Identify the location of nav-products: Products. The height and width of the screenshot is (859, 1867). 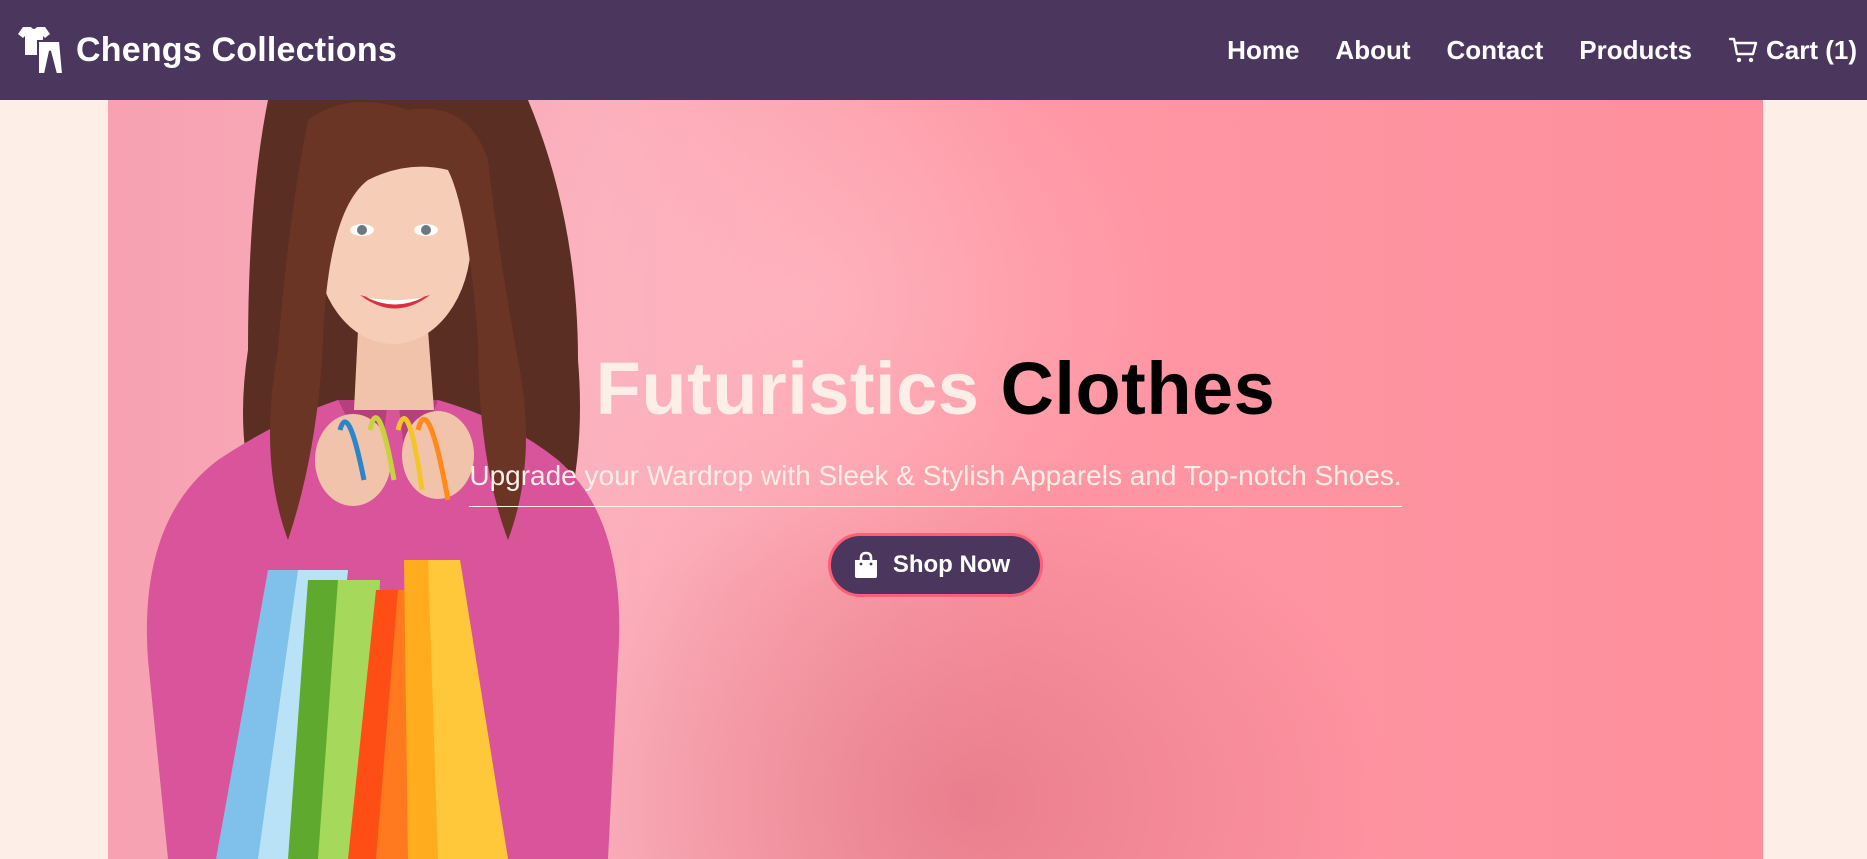
(1635, 50).